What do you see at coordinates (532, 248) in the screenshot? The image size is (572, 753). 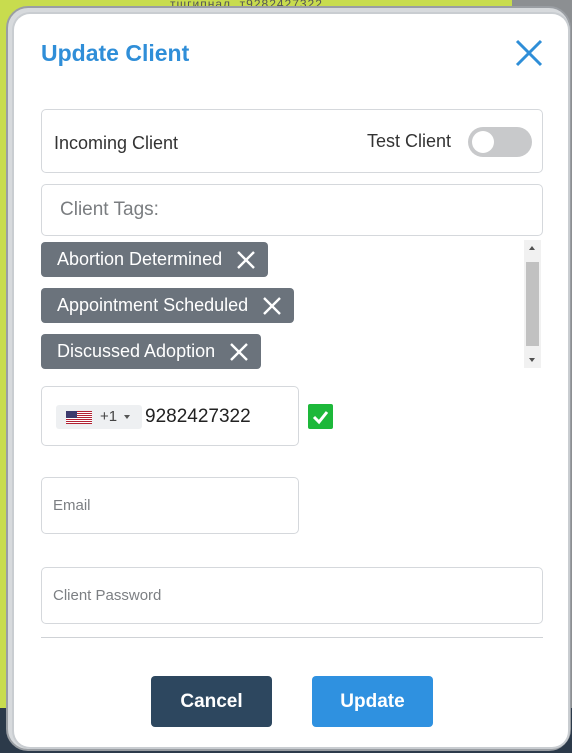 I see `scroll-up-icon` at bounding box center [532, 248].